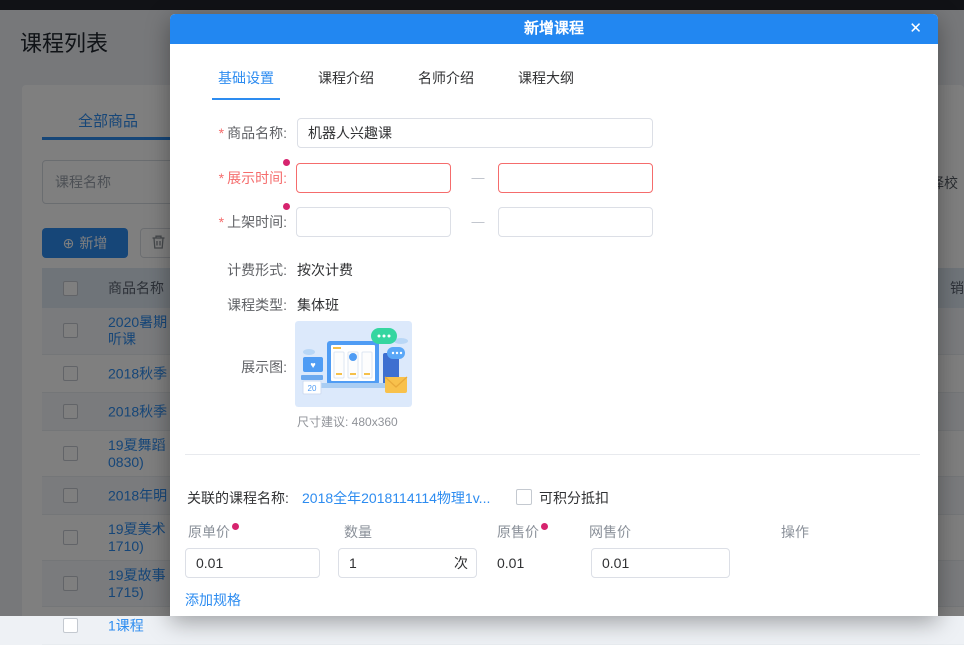  I want to click on tab-course-intro: 课程介绍, so click(346, 84).